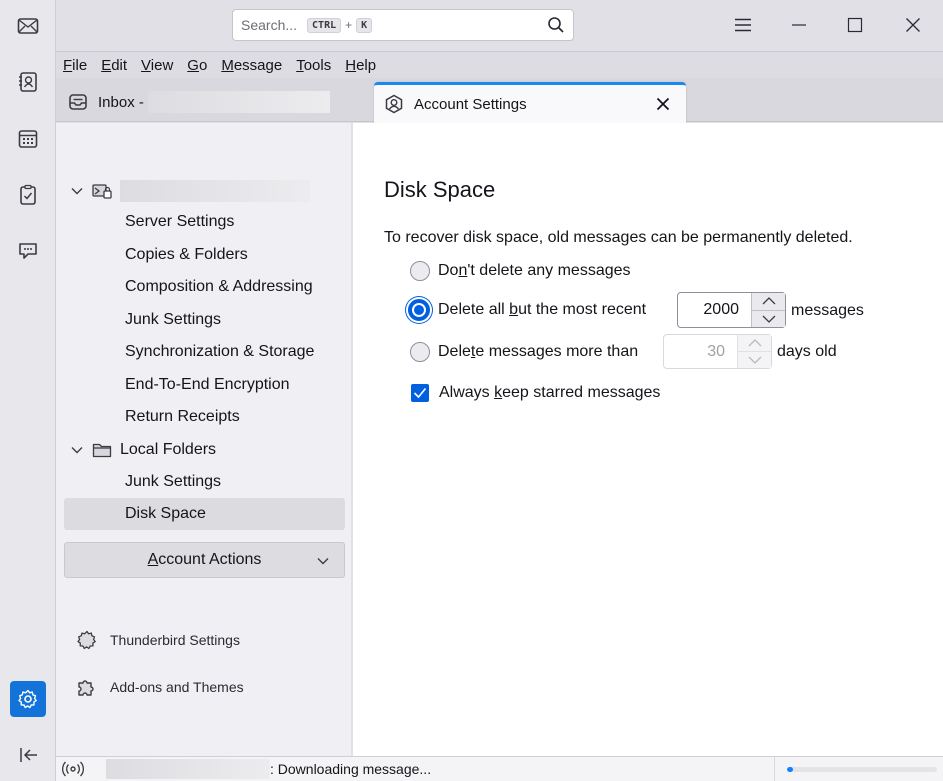 Image resolution: width=943 pixels, height=781 pixels. I want to click on thunderbird-settings-label: Thunderbird Settings, so click(175, 640).